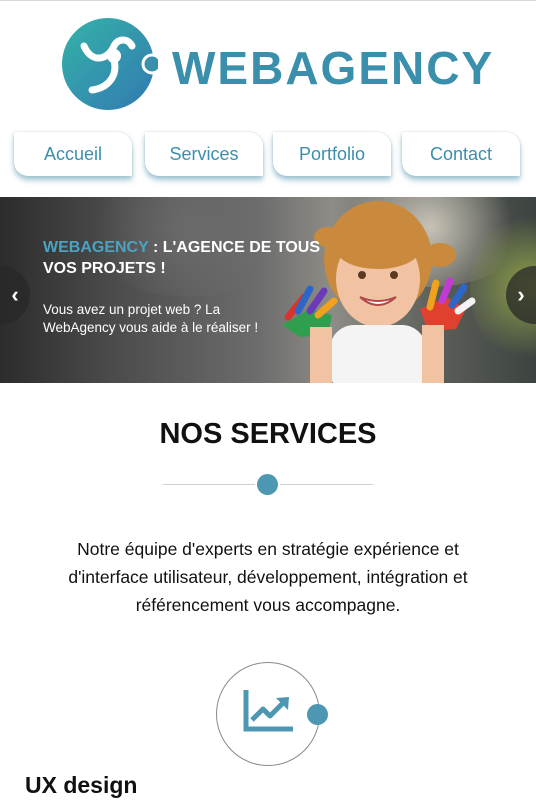  What do you see at coordinates (269, 156) in the screenshot?
I see `main-nav: Accueil Services Portfolio Contact` at bounding box center [269, 156].